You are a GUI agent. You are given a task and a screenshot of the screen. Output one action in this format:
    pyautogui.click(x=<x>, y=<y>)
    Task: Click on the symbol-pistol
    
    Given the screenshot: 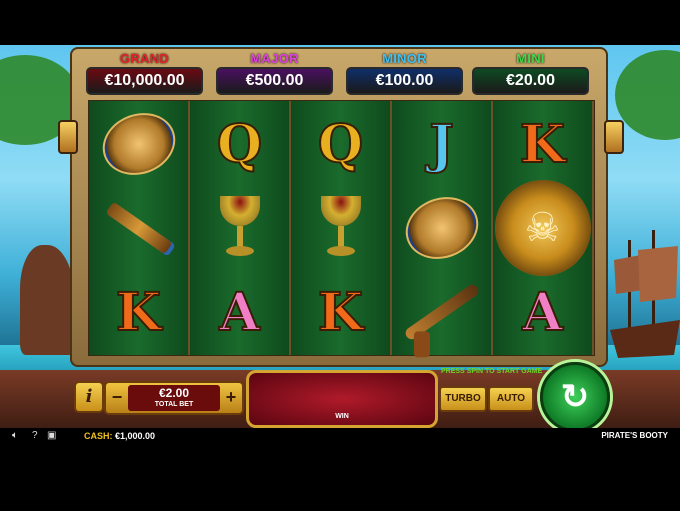 What is the action you would take?
    pyautogui.click(x=441, y=312)
    